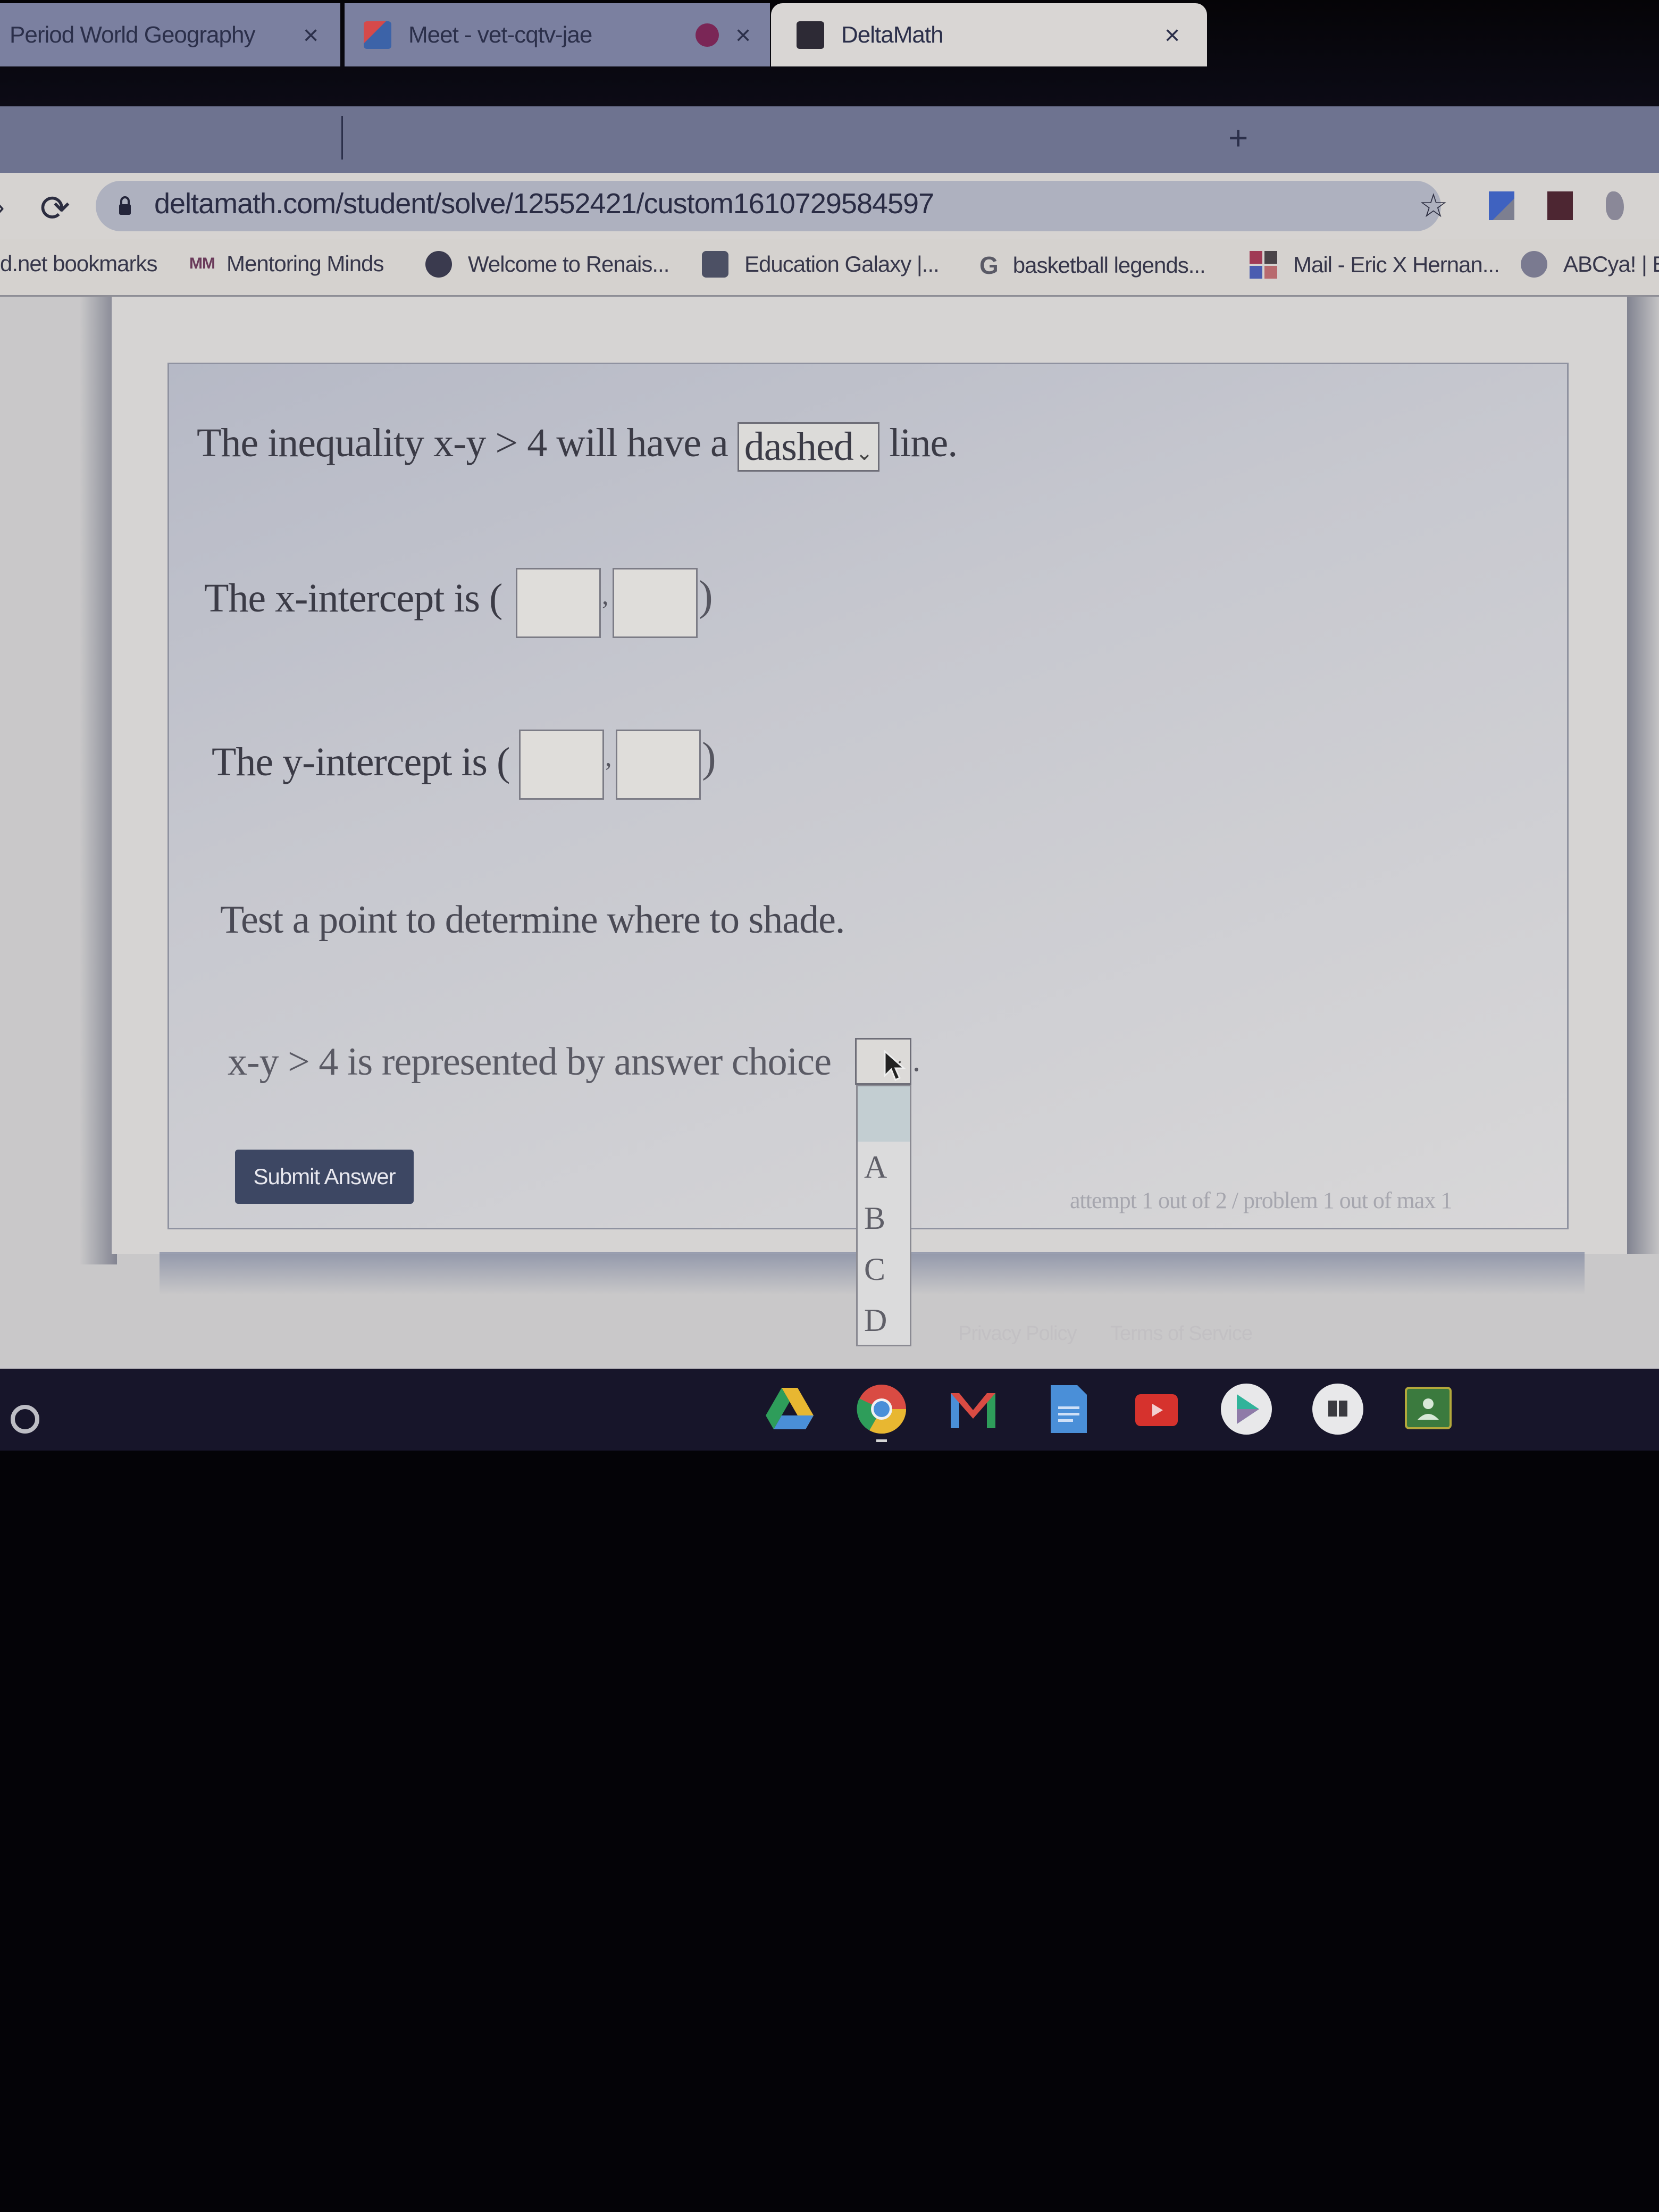  What do you see at coordinates (1067, 1409) in the screenshot?
I see `google-docs-icon` at bounding box center [1067, 1409].